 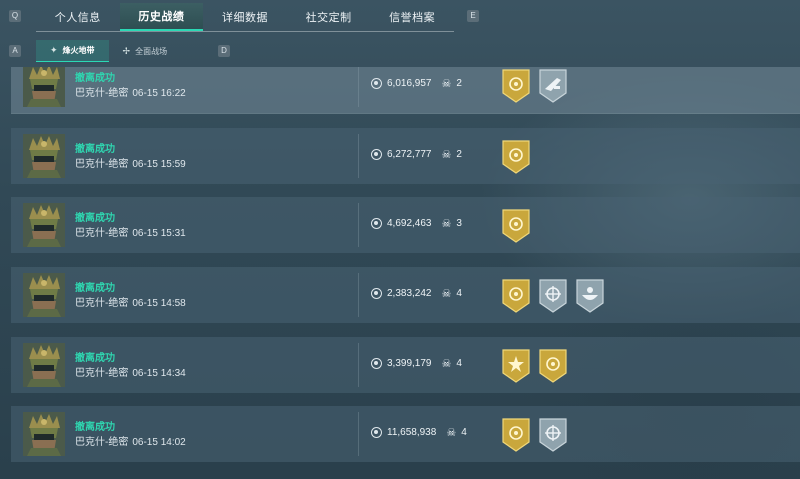 What do you see at coordinates (130, 440) in the screenshot?
I see `match-info: 巴克什-绝密 06-15 14:02` at bounding box center [130, 440].